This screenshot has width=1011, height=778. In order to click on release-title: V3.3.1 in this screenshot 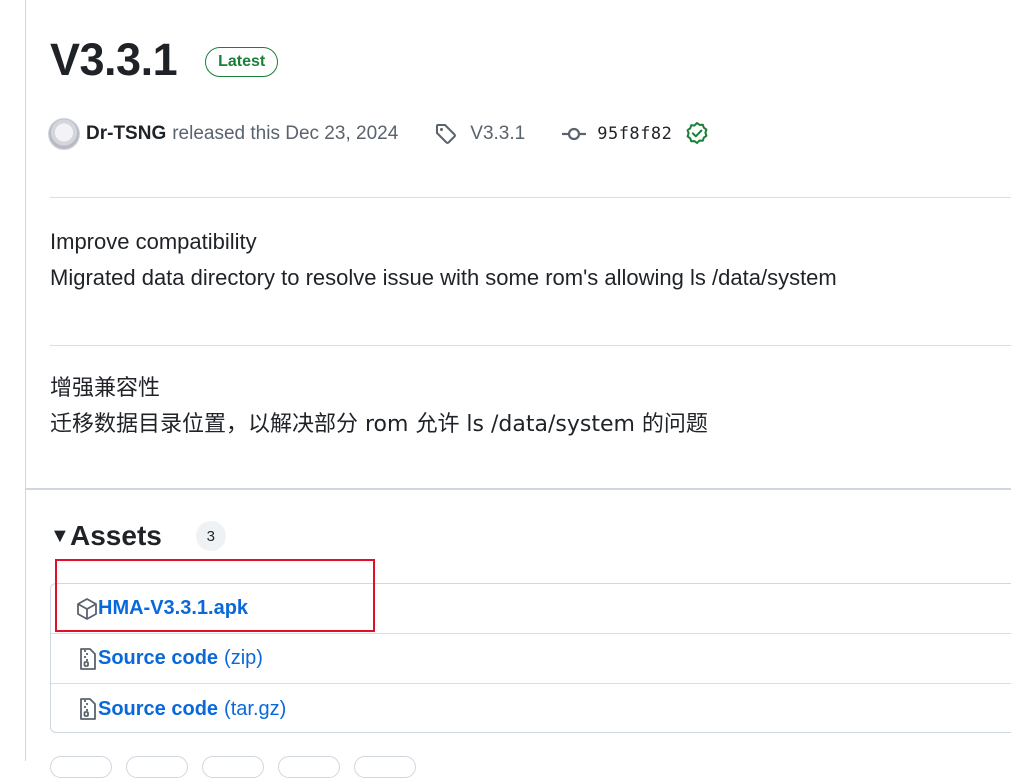, I will do `click(114, 60)`.